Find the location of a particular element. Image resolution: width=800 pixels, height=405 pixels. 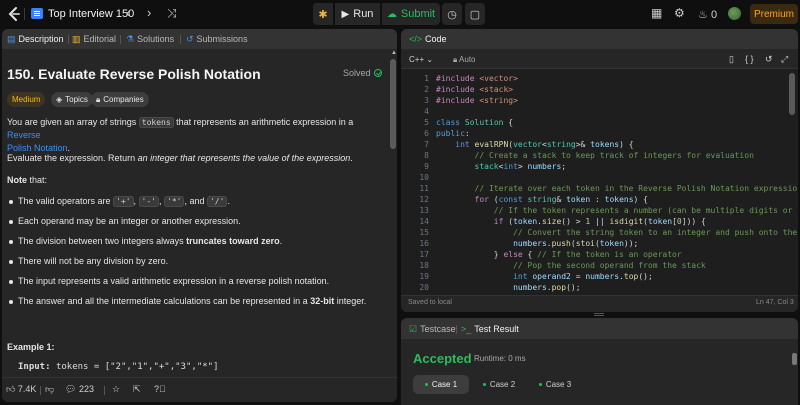

share-icon: ⇱ is located at coordinates (137, 389).